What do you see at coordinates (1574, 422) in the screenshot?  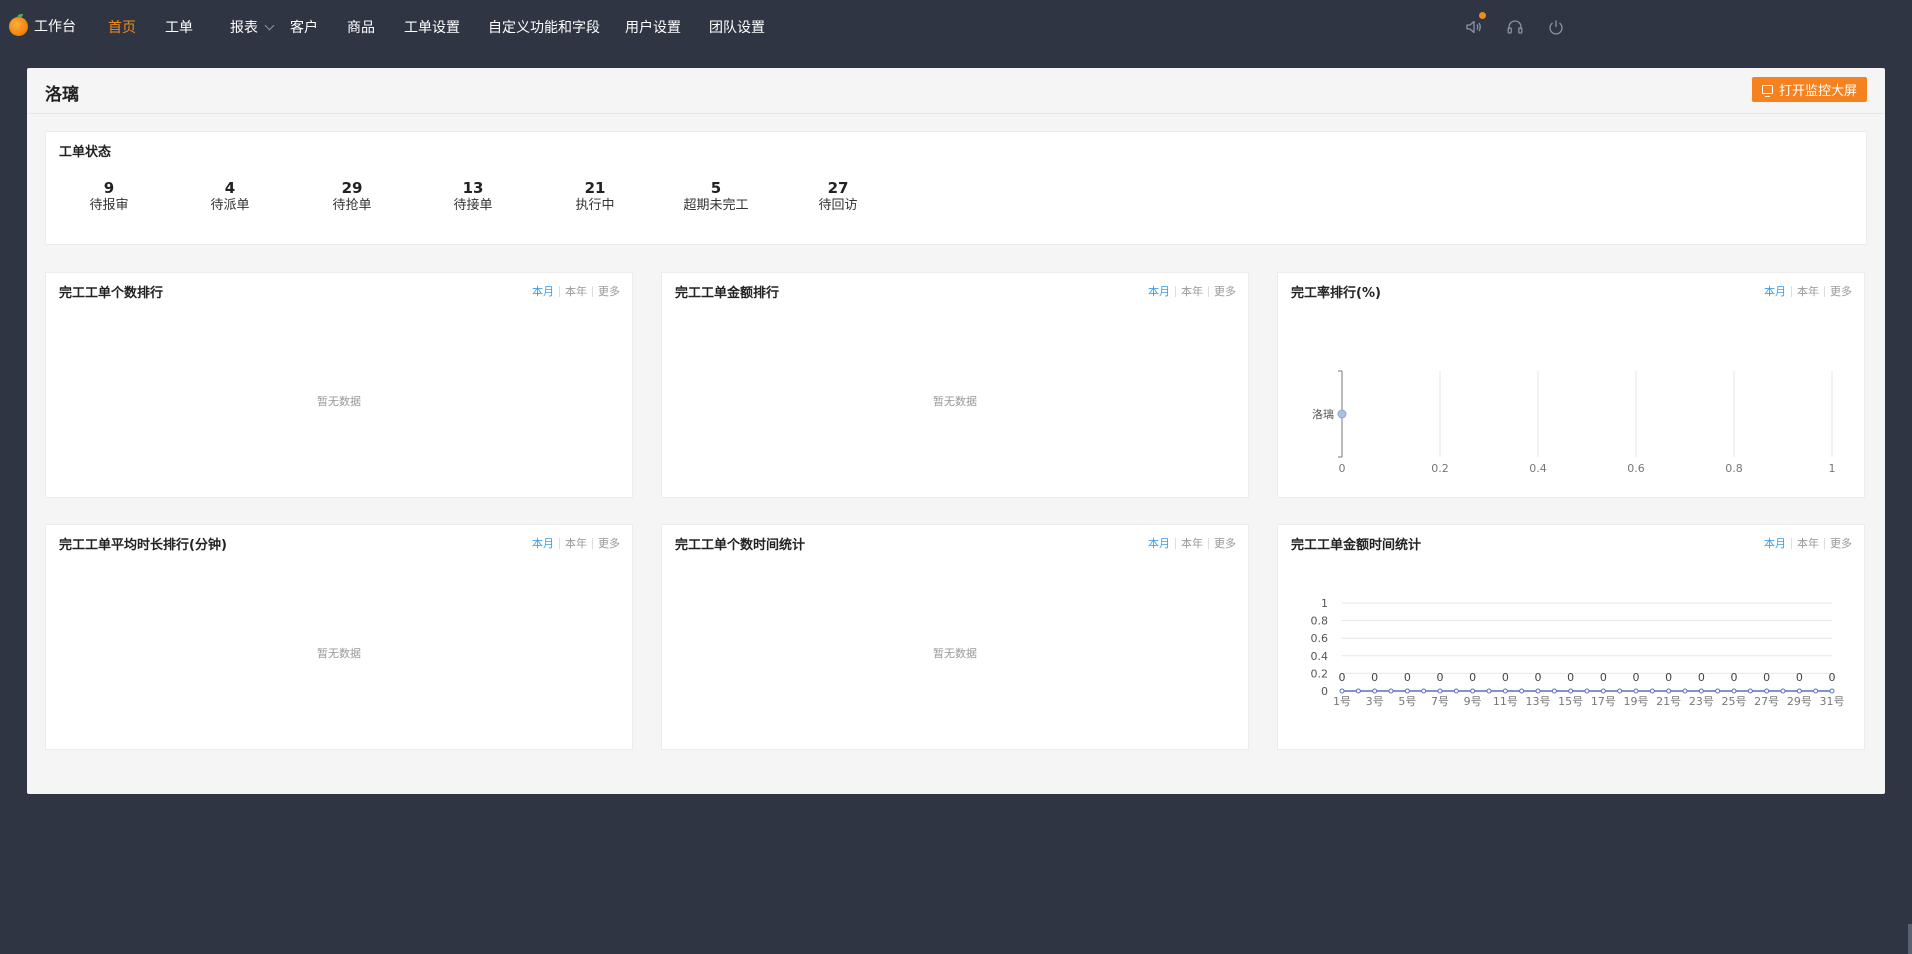 I see `completion-rate-chart: 0 0.2 0.4 0.6 0.8 1 洛璃` at bounding box center [1574, 422].